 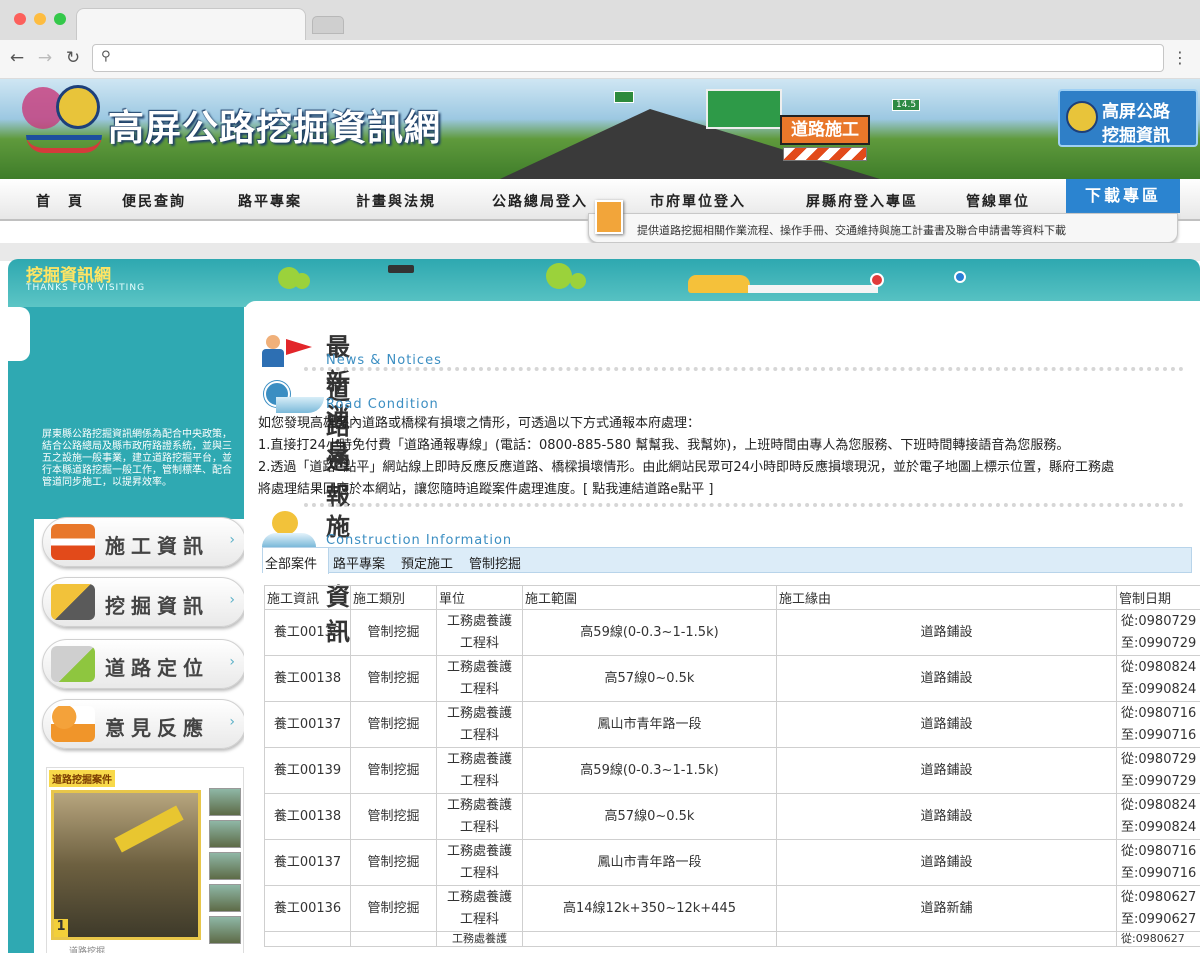 What do you see at coordinates (495, 562) in the screenshot?
I see `tab-controlled-excavation: 管制挖掘` at bounding box center [495, 562].